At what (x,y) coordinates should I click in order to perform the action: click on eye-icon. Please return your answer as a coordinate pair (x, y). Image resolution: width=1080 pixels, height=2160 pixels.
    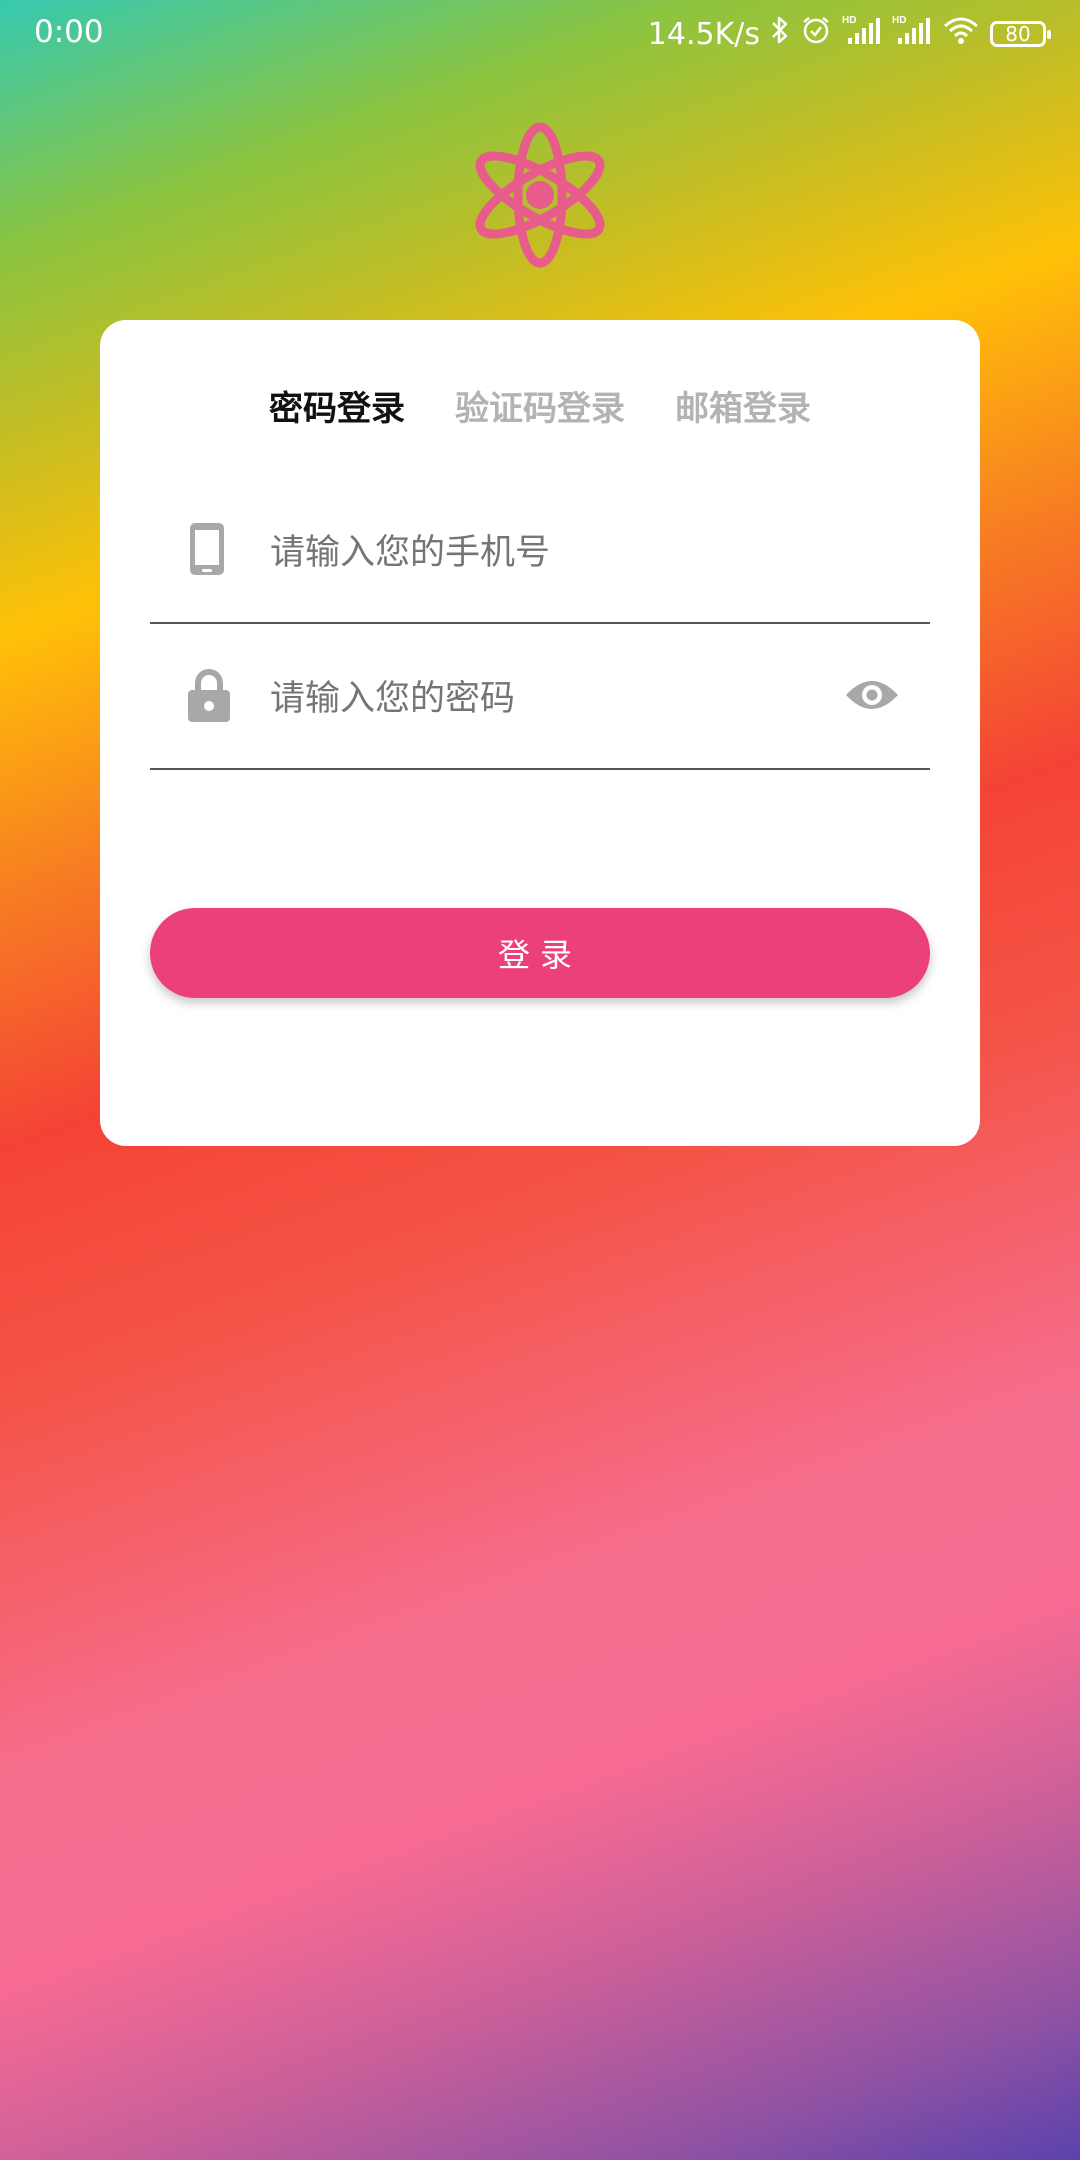
    Looking at the image, I should click on (872, 697).